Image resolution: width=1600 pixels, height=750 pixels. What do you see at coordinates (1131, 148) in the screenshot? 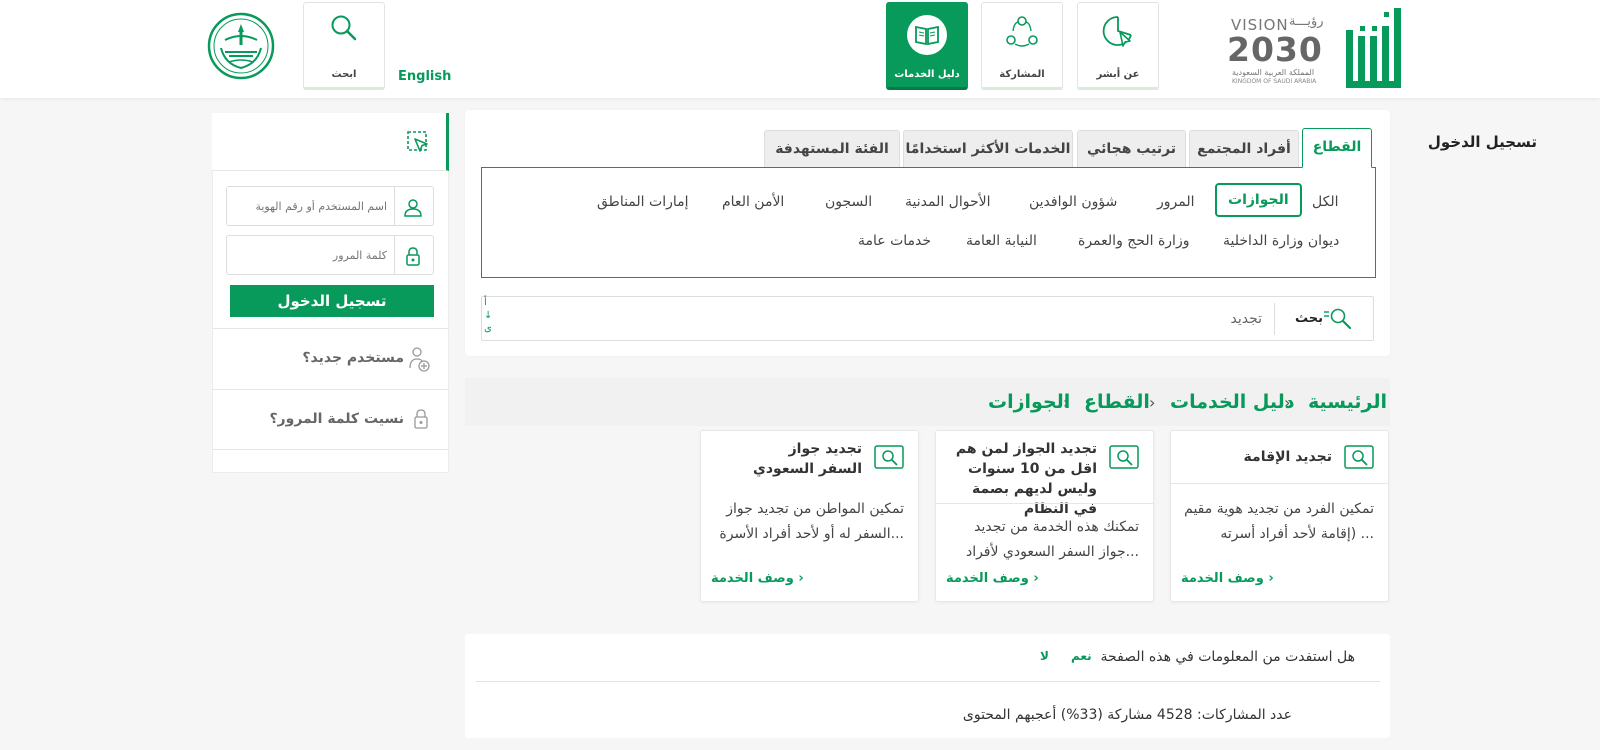
I see `tab-alphabetical: ترتيب هجائي` at bounding box center [1131, 148].